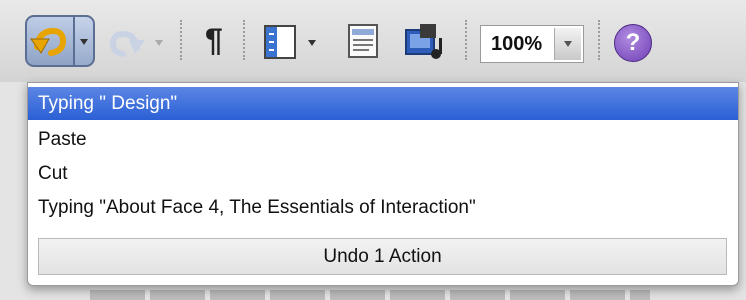  I want to click on redo-button, so click(128, 42).